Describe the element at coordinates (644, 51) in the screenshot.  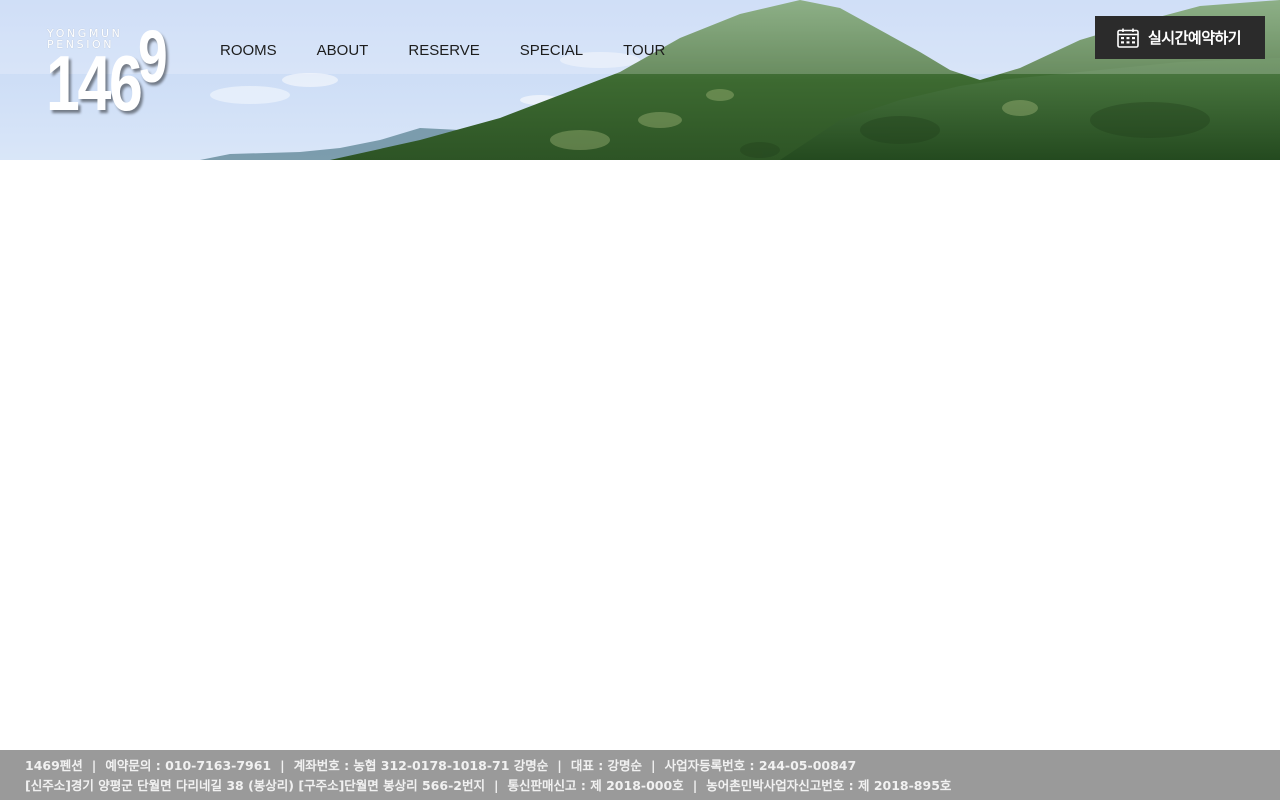
I see `nav-item-tour: TOUR` at that location.